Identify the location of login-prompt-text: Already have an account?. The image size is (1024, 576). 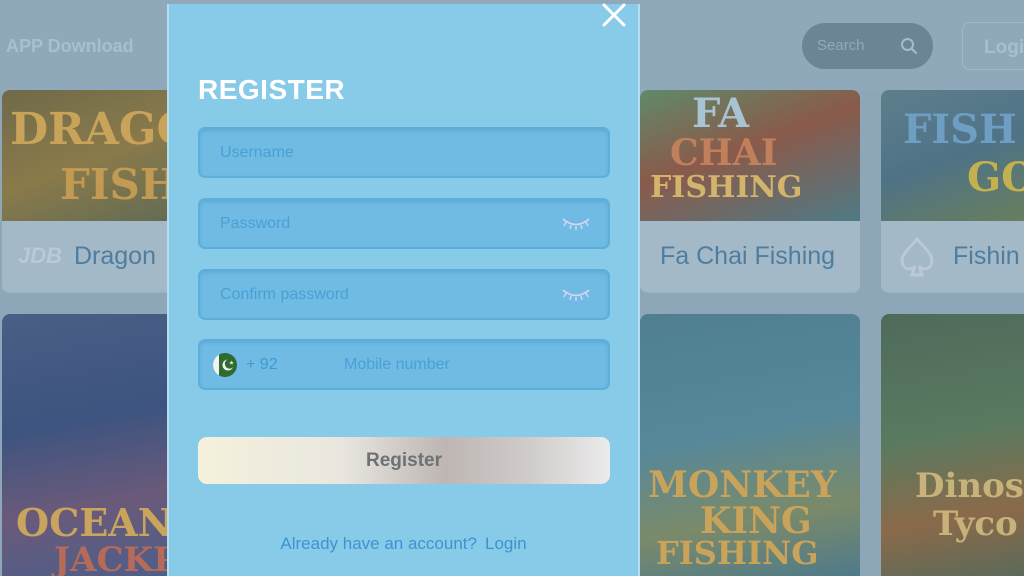
(378, 543).